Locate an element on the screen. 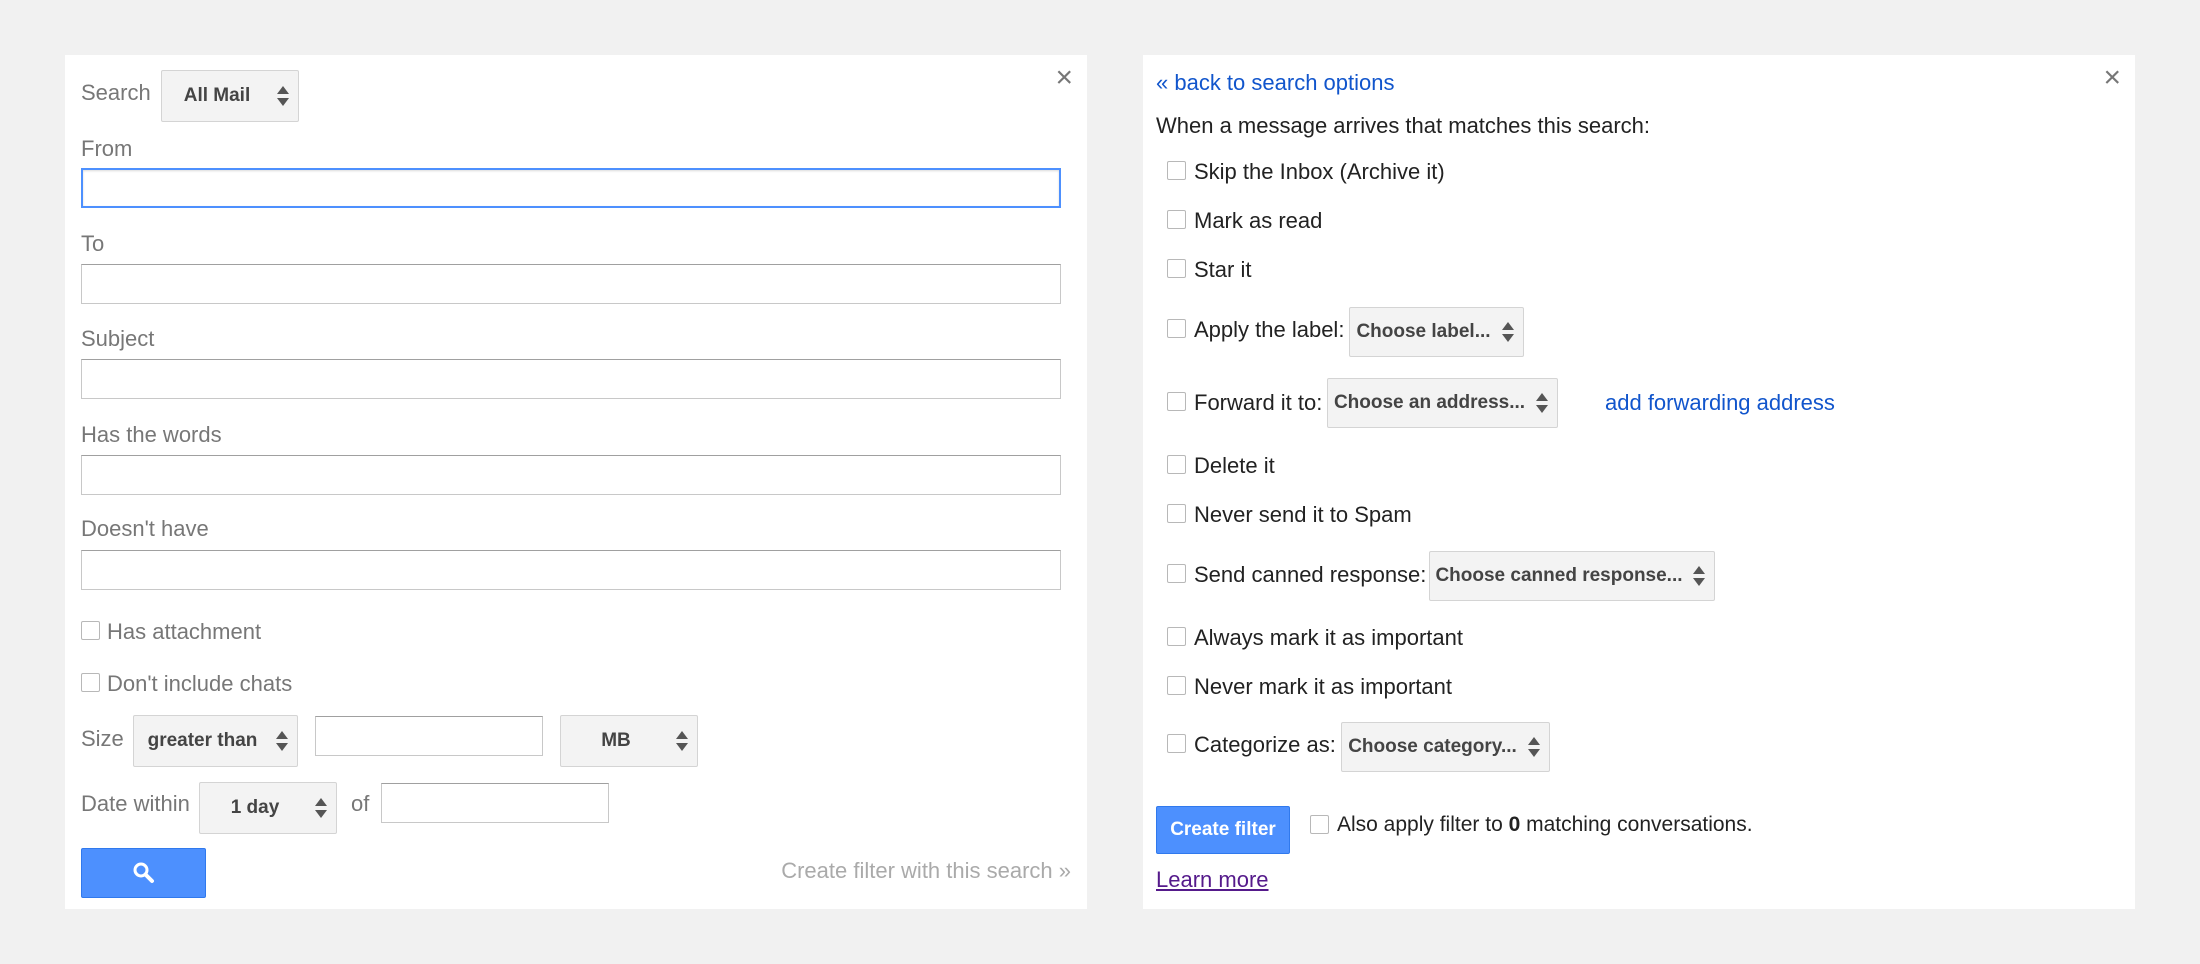  star-label: Star it is located at coordinates (1223, 269).